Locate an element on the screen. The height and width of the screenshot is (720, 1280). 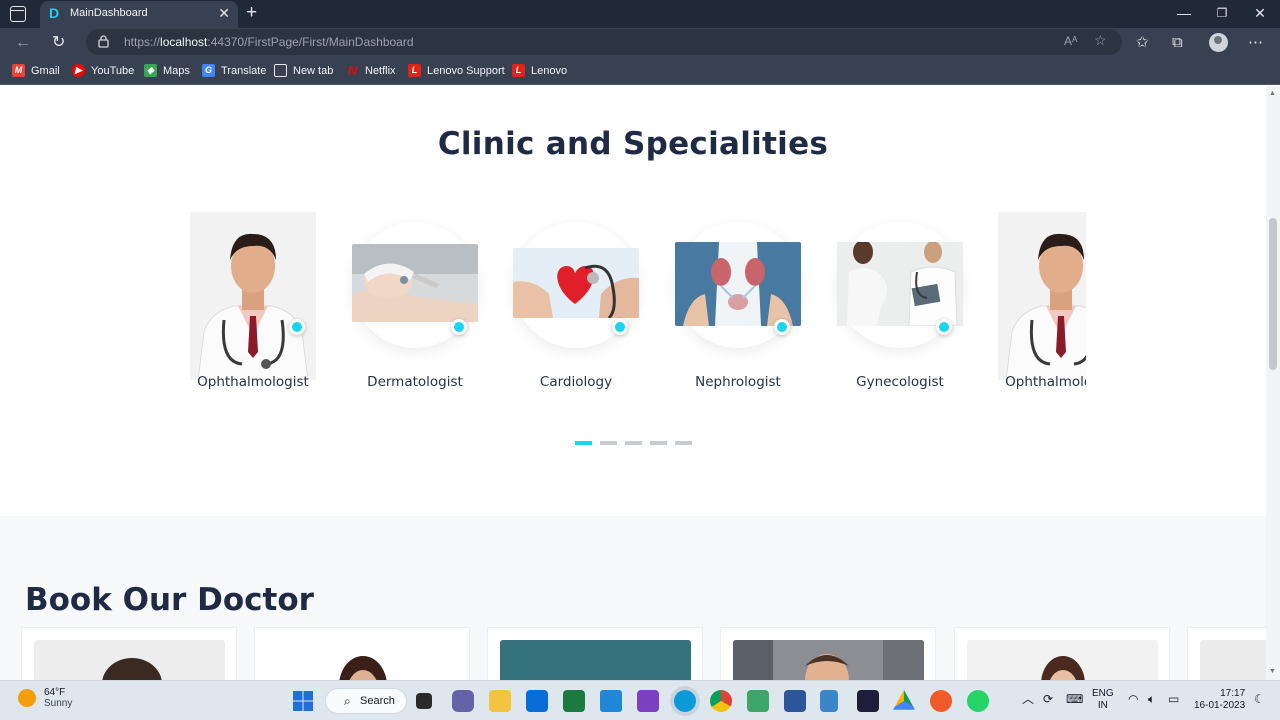
file-explorer-icon is located at coordinates (500, 701).